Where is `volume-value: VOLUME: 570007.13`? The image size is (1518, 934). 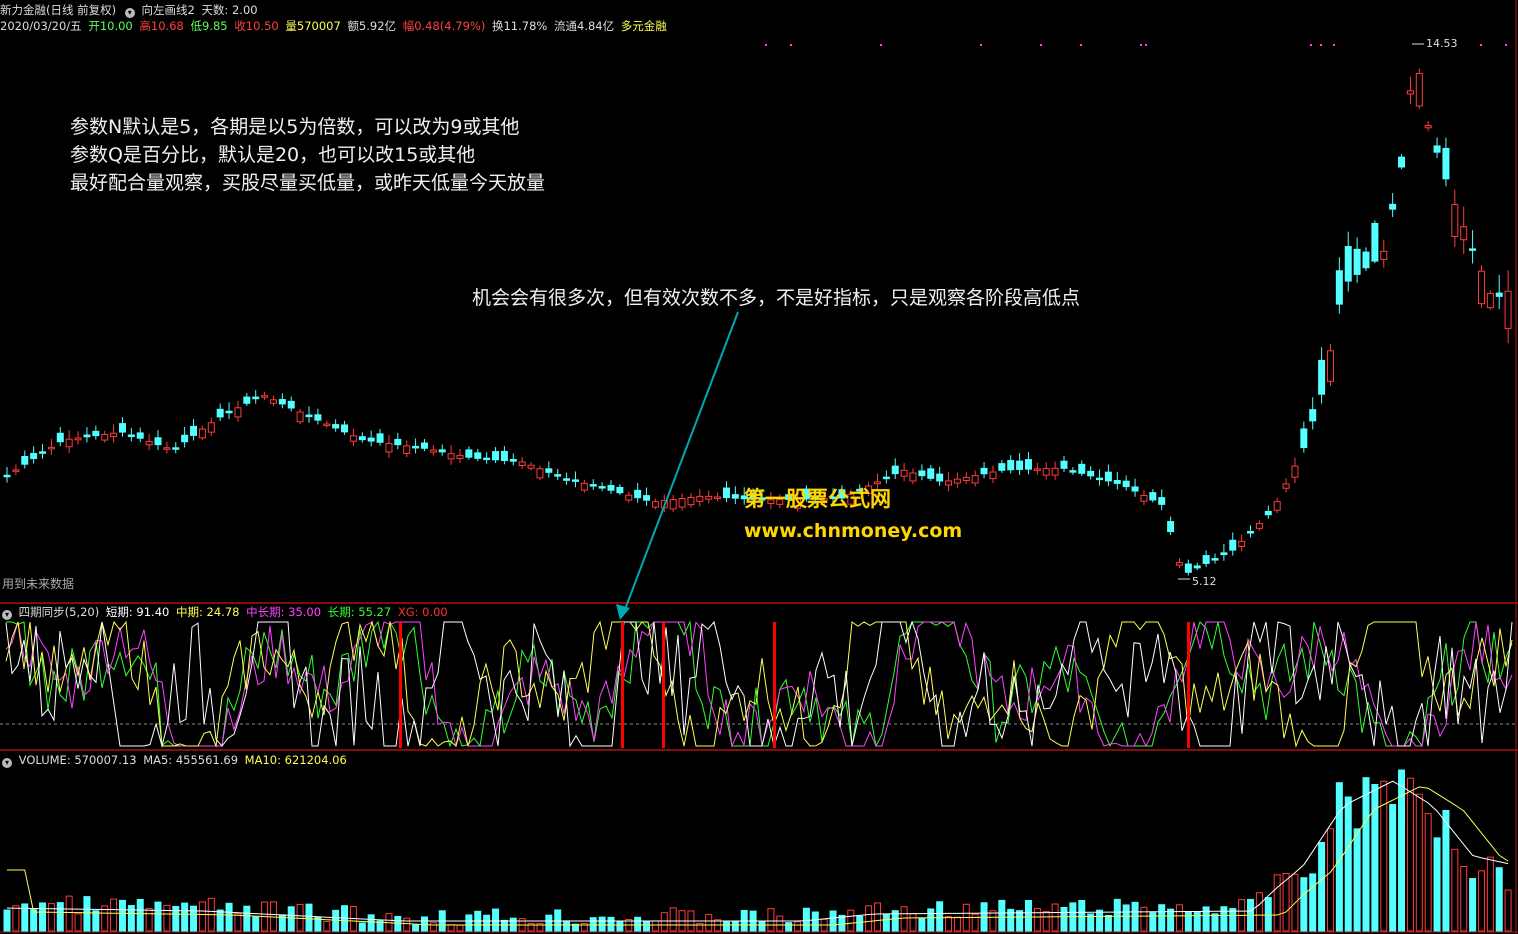 volume-value: VOLUME: 570007.13 is located at coordinates (77, 760).